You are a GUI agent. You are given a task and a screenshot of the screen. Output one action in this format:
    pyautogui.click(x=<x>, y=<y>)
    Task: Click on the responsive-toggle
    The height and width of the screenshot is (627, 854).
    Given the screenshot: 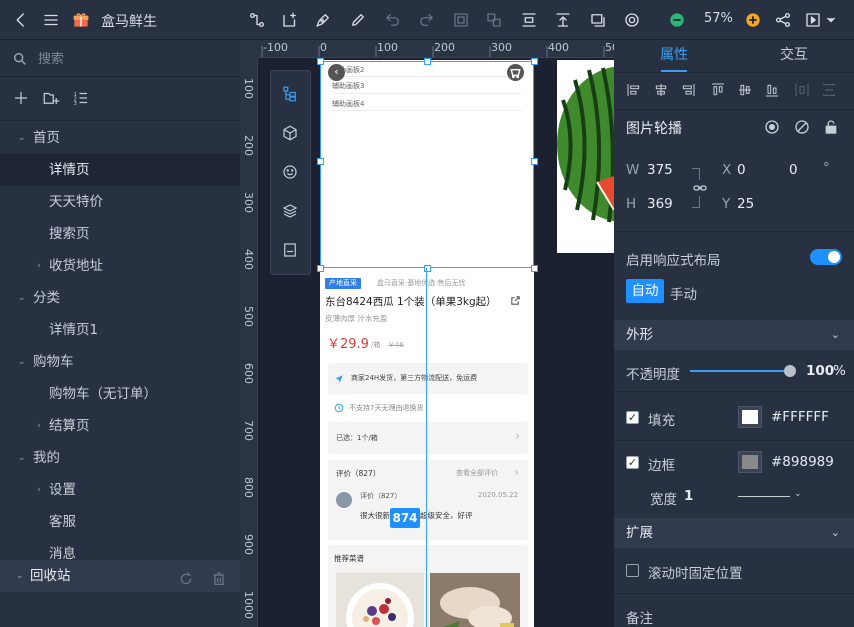 What is the action you would take?
    pyautogui.click(x=826, y=257)
    